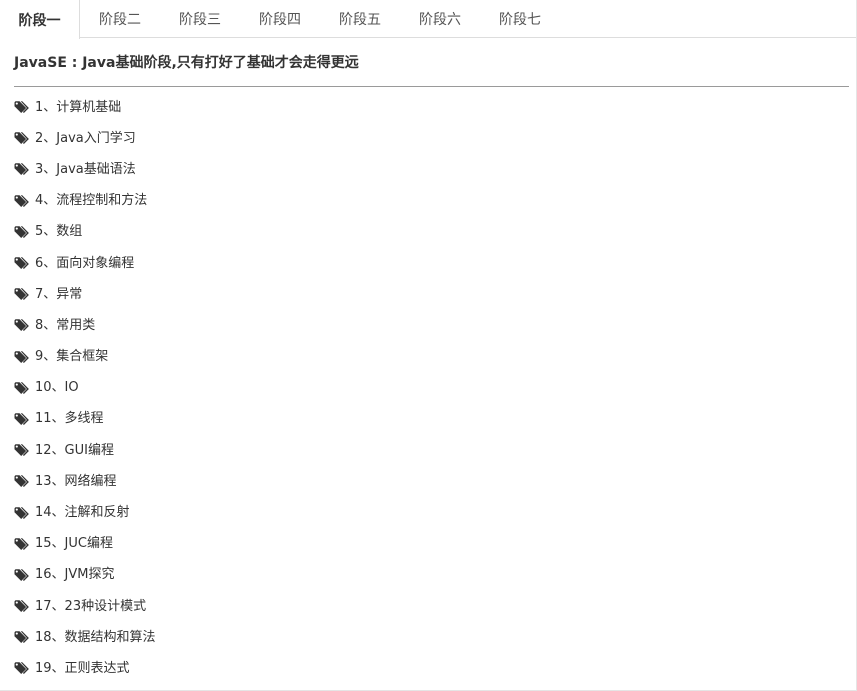  What do you see at coordinates (57, 388) in the screenshot?
I see `list-item-label: 10、IO` at bounding box center [57, 388].